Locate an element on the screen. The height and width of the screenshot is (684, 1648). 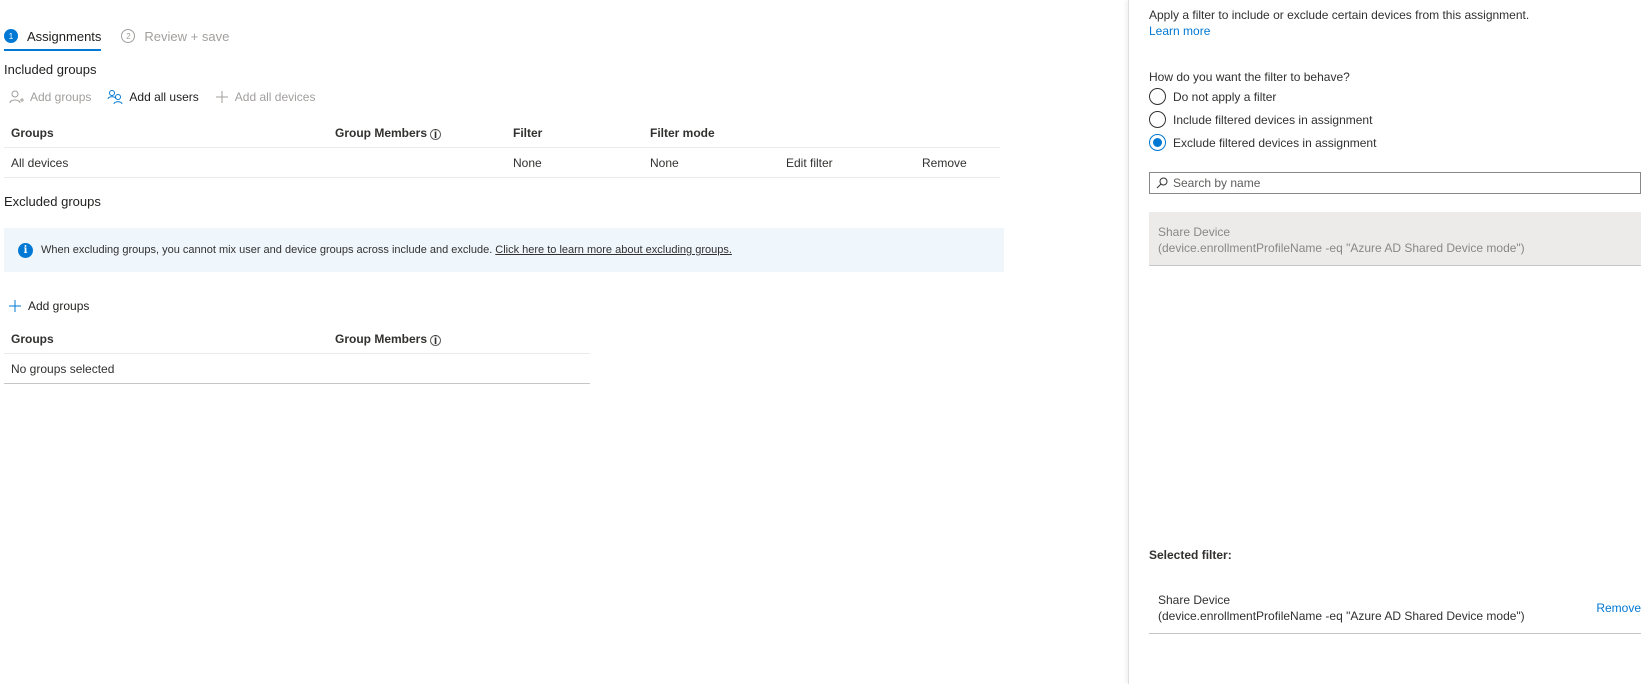
selected-filter-title: Selected filter: is located at coordinates (1190, 555).